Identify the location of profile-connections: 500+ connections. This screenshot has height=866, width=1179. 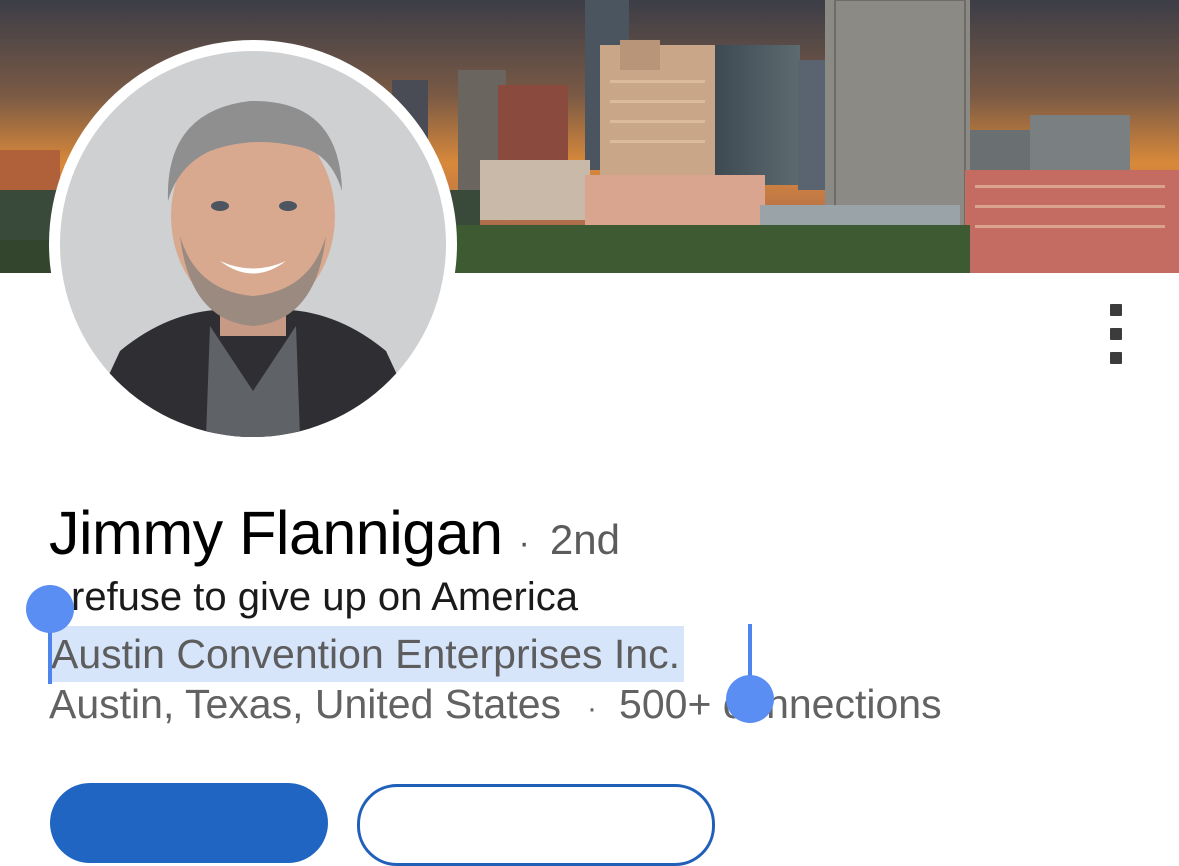
(780, 704).